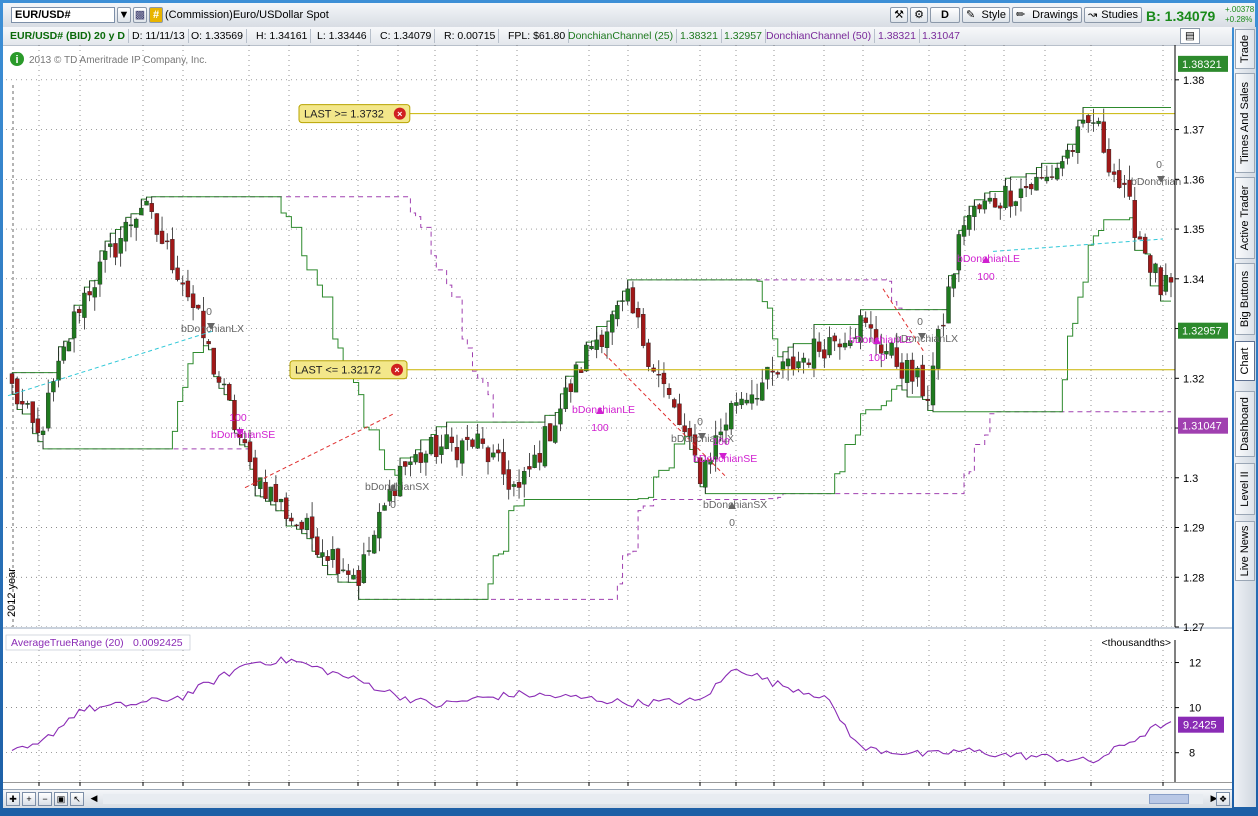 The height and width of the screenshot is (816, 1258). Describe the element at coordinates (1245, 361) in the screenshot. I see `tab-chart: Chart` at that location.